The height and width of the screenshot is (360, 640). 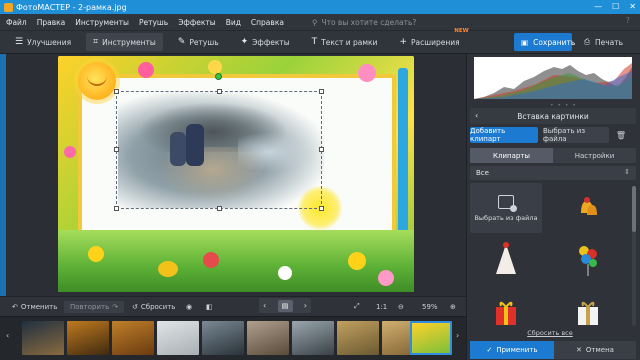 What do you see at coordinates (39, 306) in the screenshot?
I see `undo-label: Отменить` at bounding box center [39, 306].